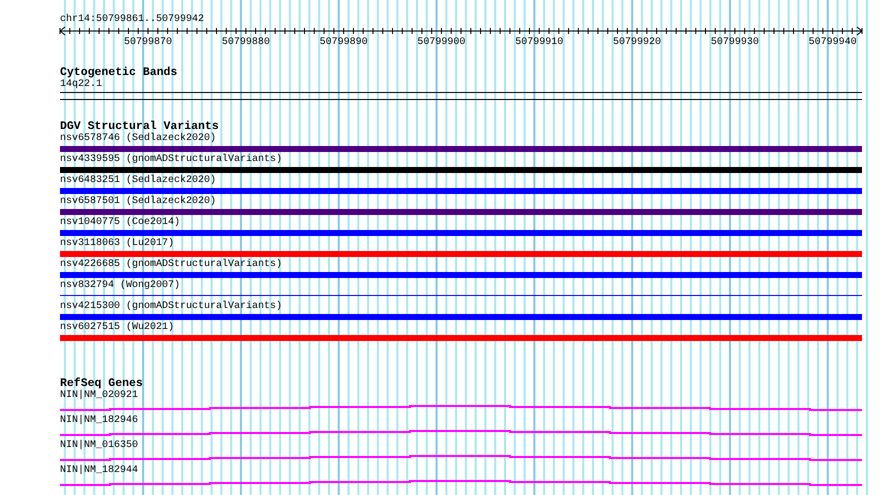  I want to click on variant-label: nsv1040775 (Coe2014), so click(120, 223).